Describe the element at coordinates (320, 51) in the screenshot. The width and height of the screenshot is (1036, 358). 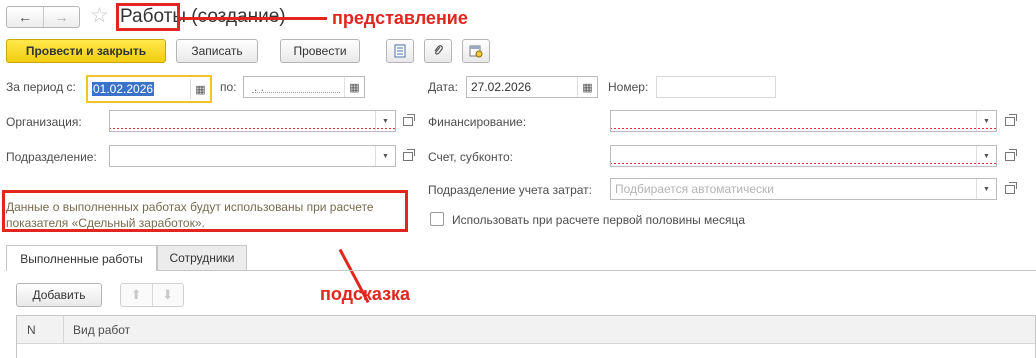
I see `post-button: Провести` at that location.